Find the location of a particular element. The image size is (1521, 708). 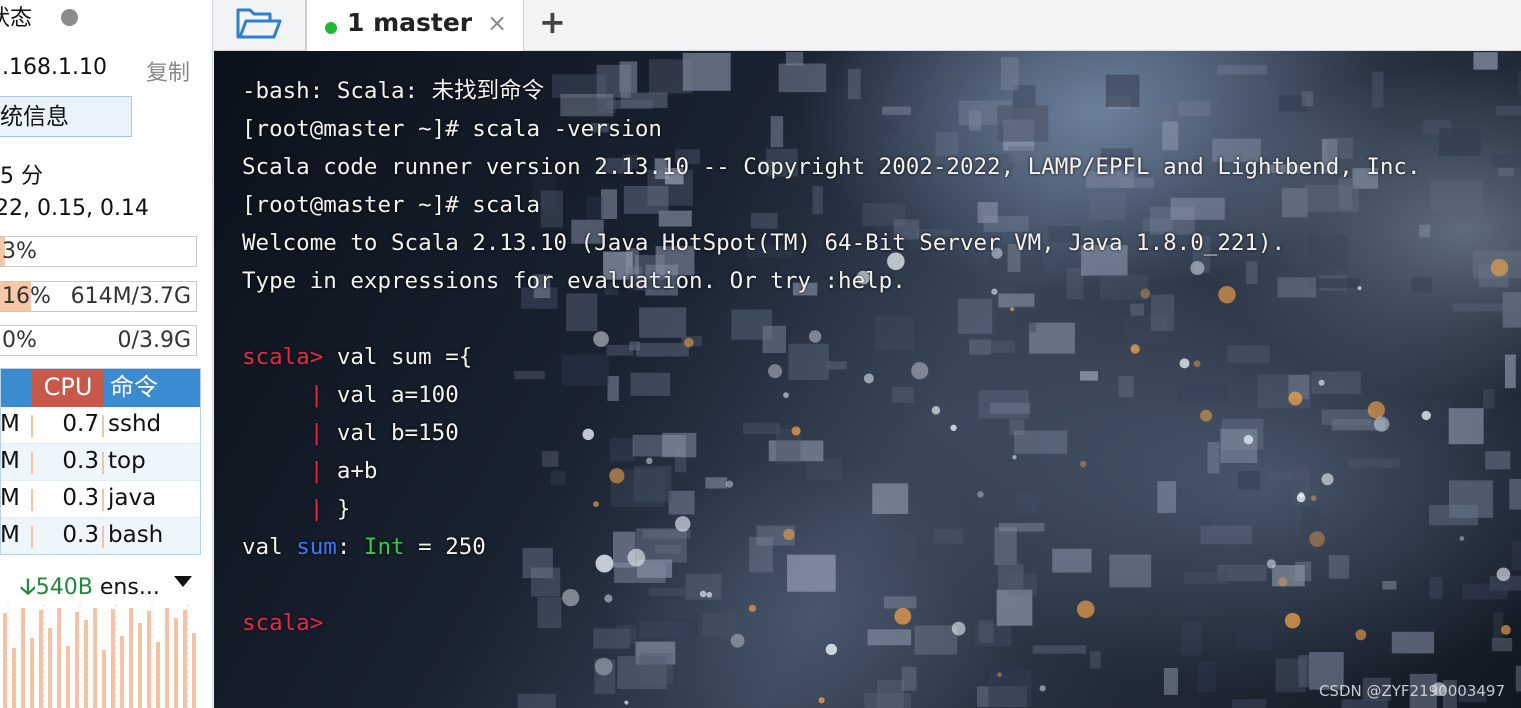

column-header-command: 命令 is located at coordinates (134, 387).